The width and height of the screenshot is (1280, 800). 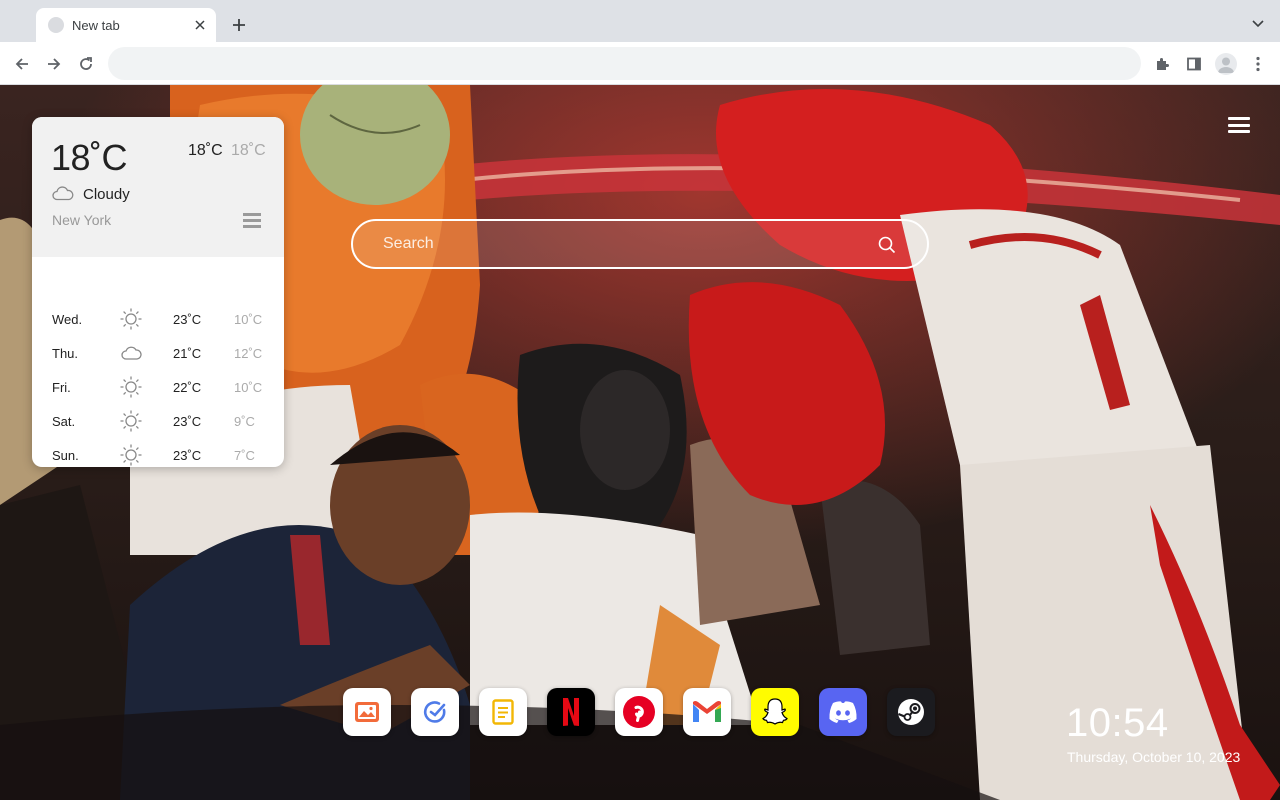 What do you see at coordinates (248, 353) in the screenshot?
I see `forecast-low: 12˚C` at bounding box center [248, 353].